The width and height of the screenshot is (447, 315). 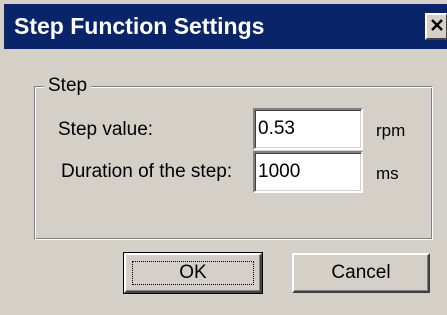 What do you see at coordinates (106, 129) in the screenshot?
I see `step-value-label: Step value:` at bounding box center [106, 129].